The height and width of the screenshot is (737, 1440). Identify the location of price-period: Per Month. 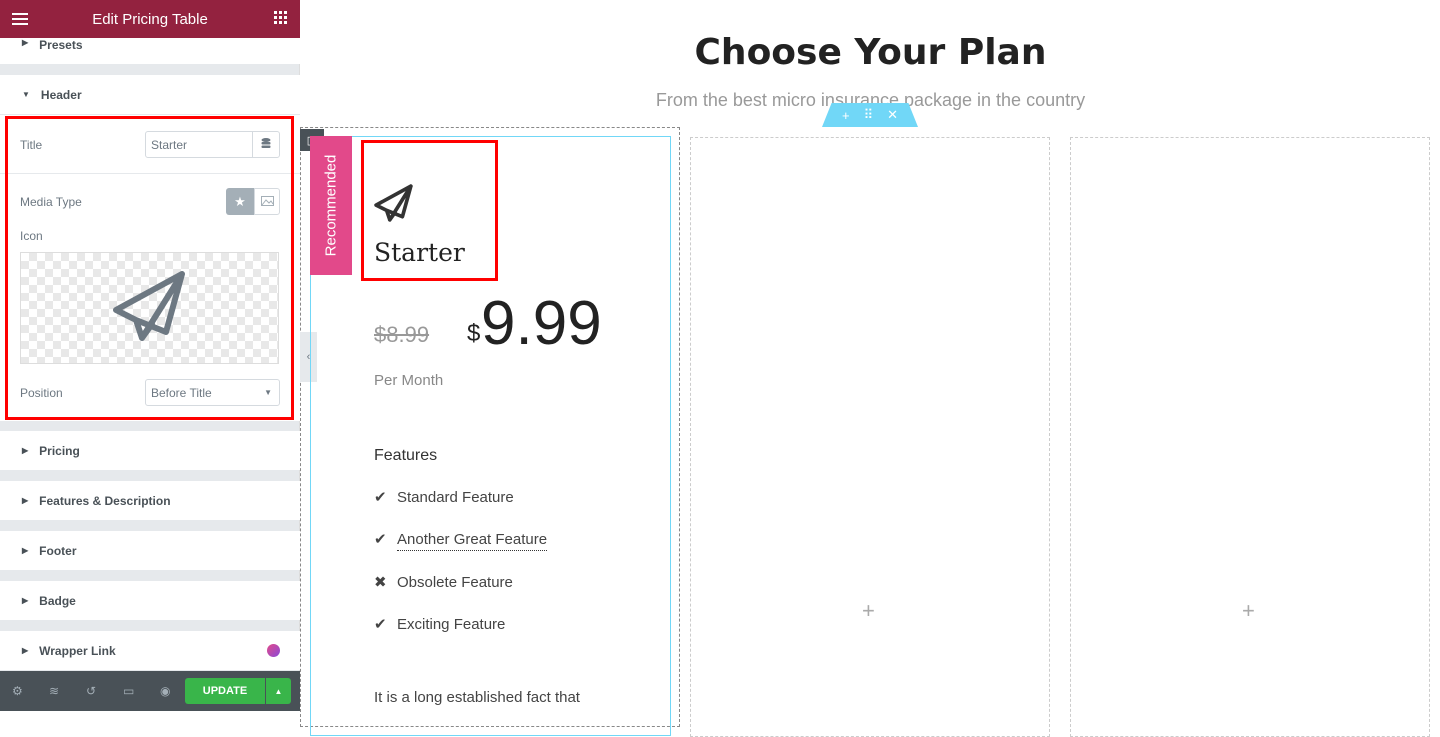
(409, 380).